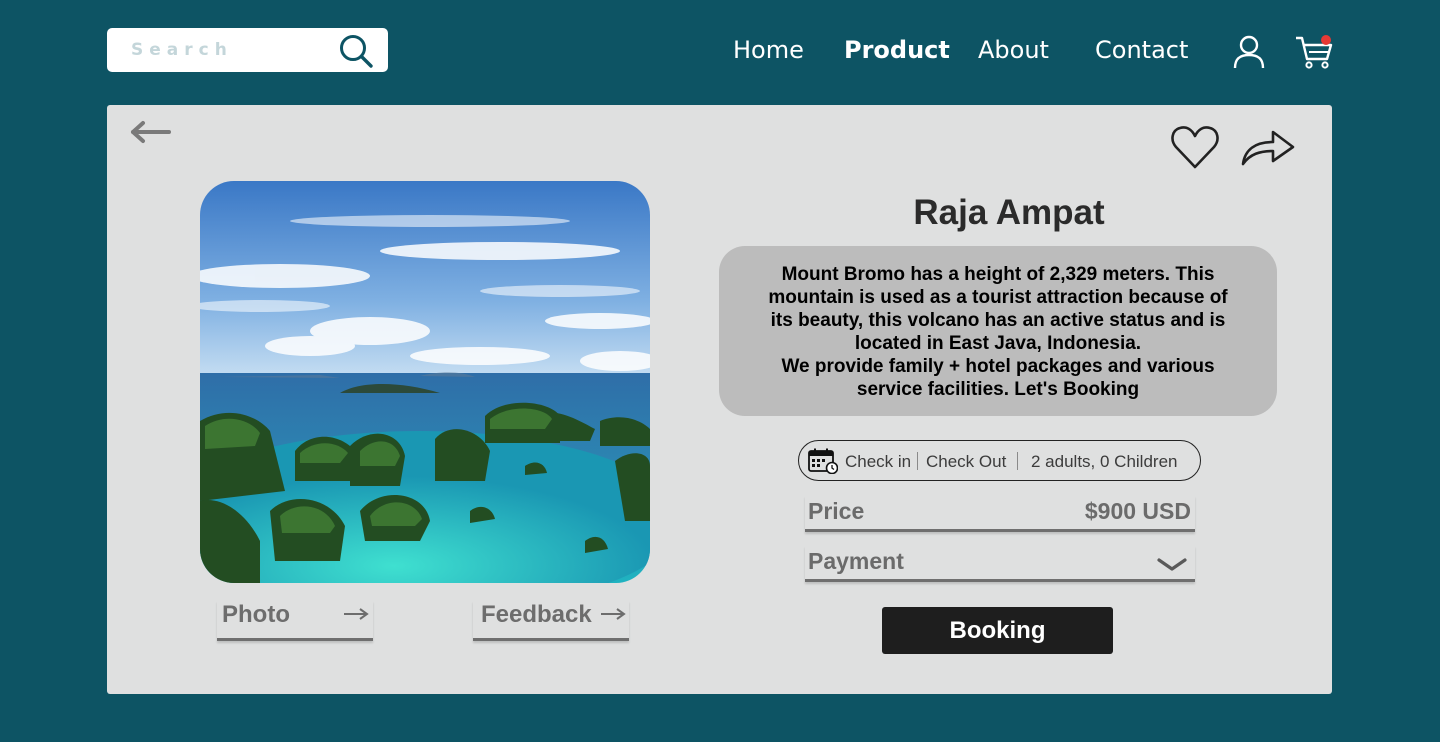 This screenshot has width=1440, height=742. Describe the element at coordinates (1249, 52) in the screenshot. I see `user-icon` at that location.